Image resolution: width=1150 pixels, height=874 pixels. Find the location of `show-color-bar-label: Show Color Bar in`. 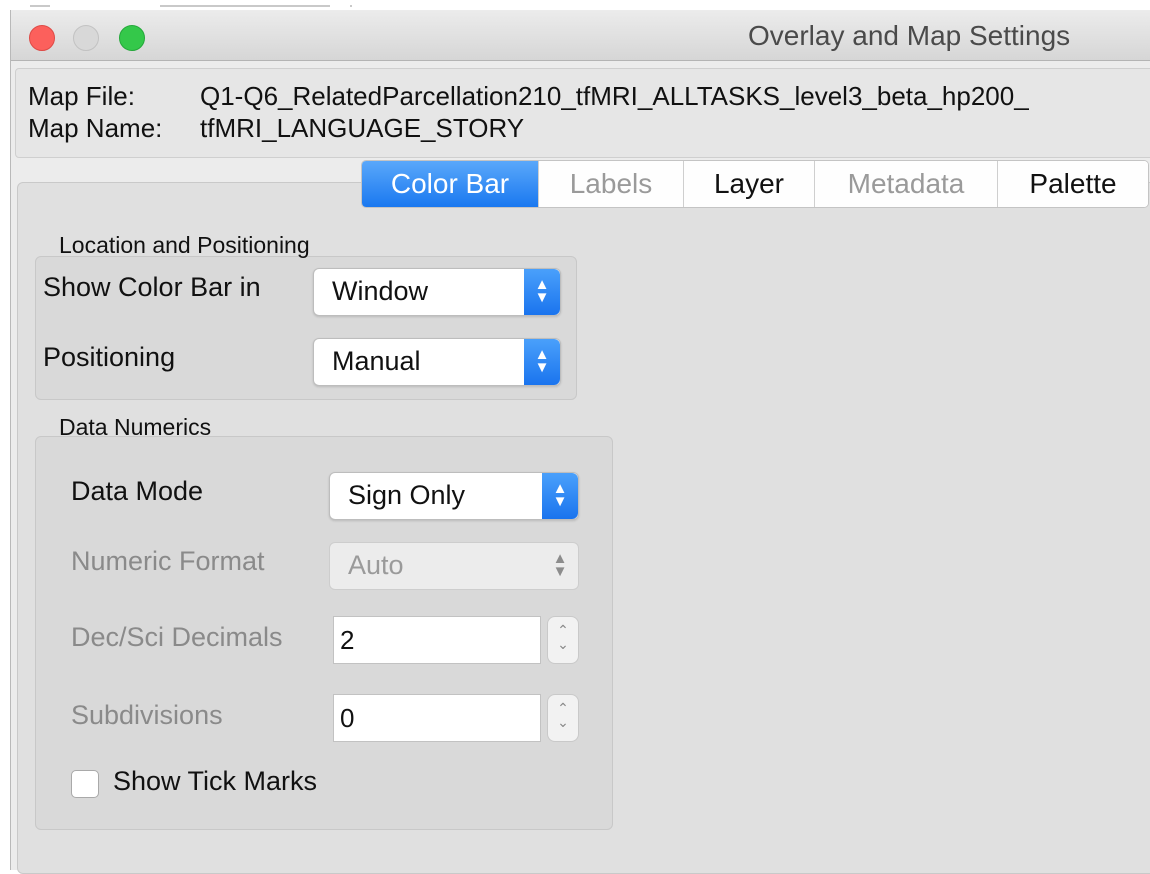

show-color-bar-label: Show Color Bar in is located at coordinates (152, 287).